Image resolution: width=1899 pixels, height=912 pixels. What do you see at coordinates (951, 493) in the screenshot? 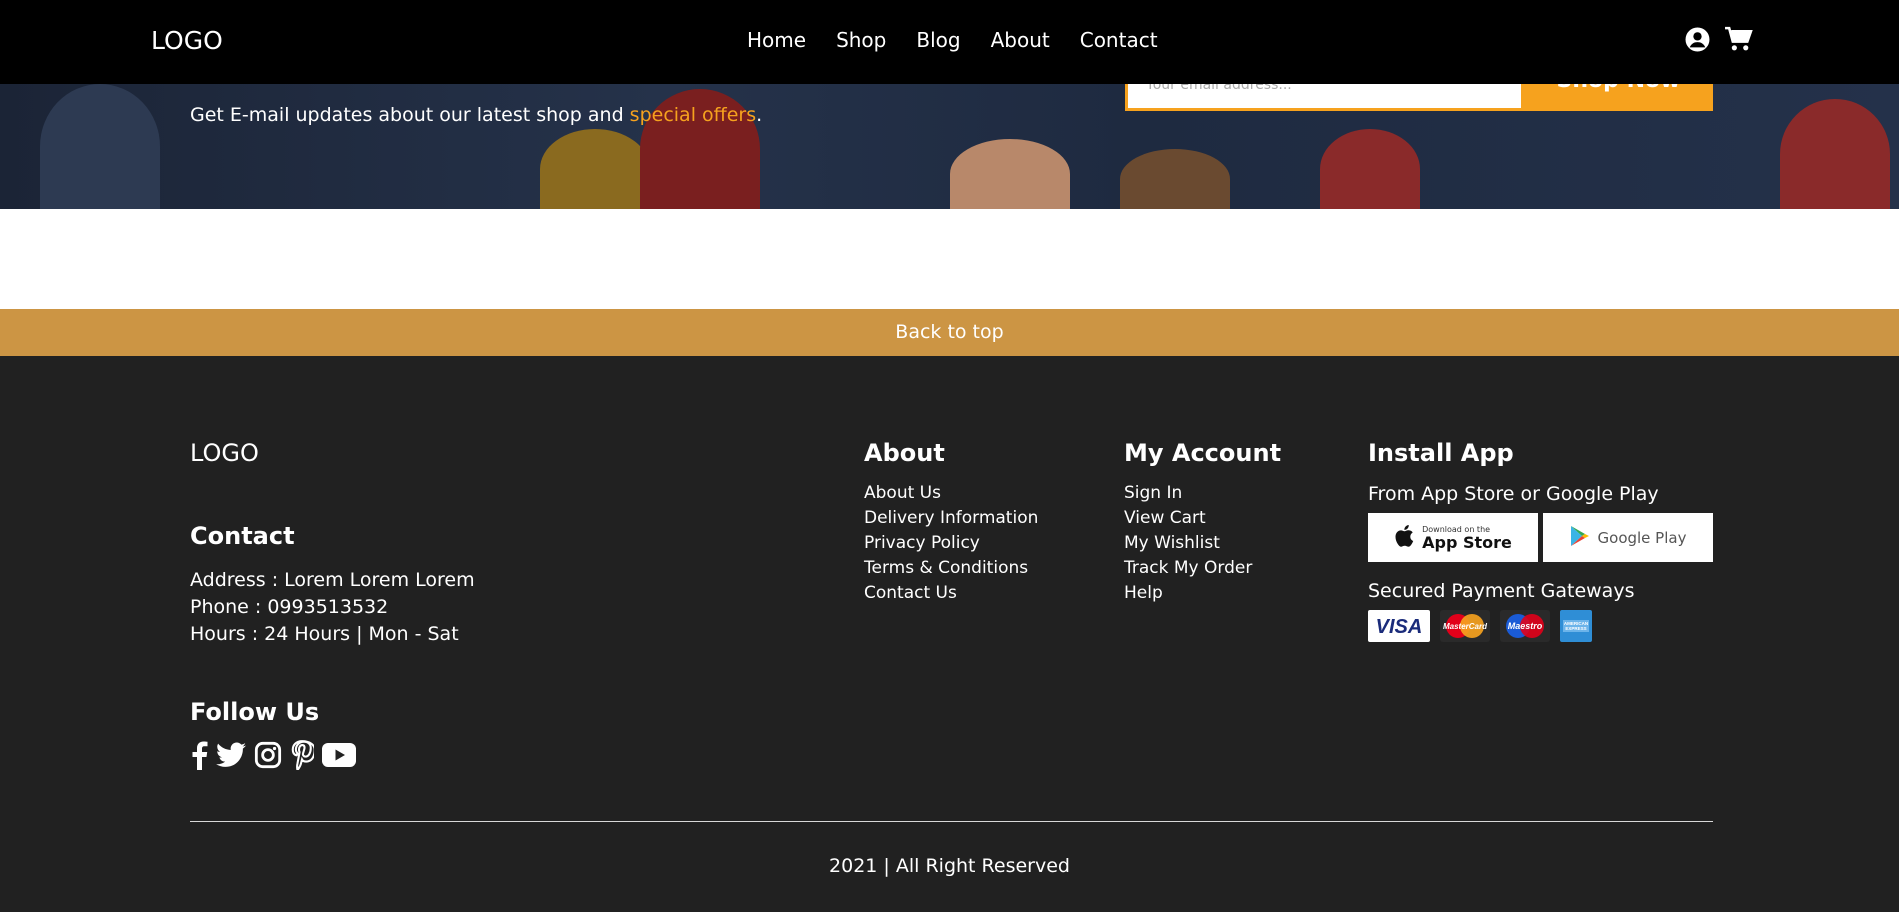
I see `footer-link-about-us: About Us` at bounding box center [951, 493].